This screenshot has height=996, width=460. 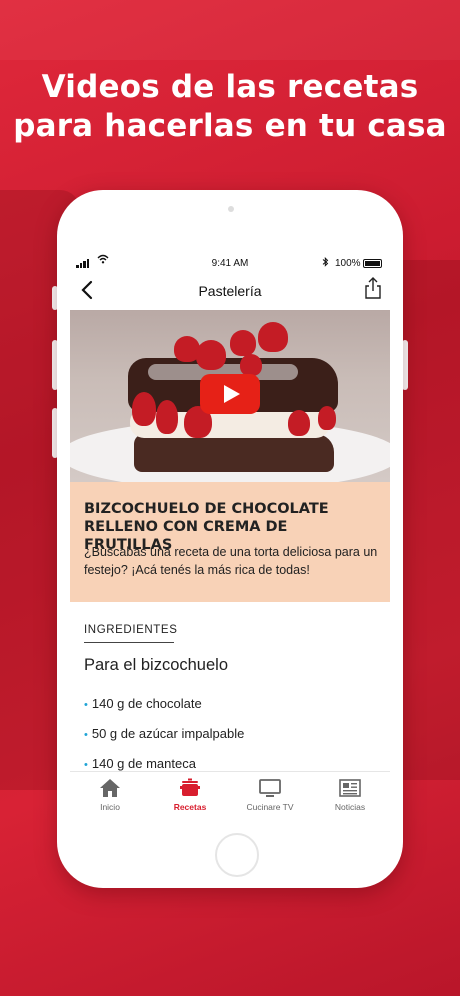 What do you see at coordinates (190, 807) in the screenshot?
I see `tab-label: Recetas` at bounding box center [190, 807].